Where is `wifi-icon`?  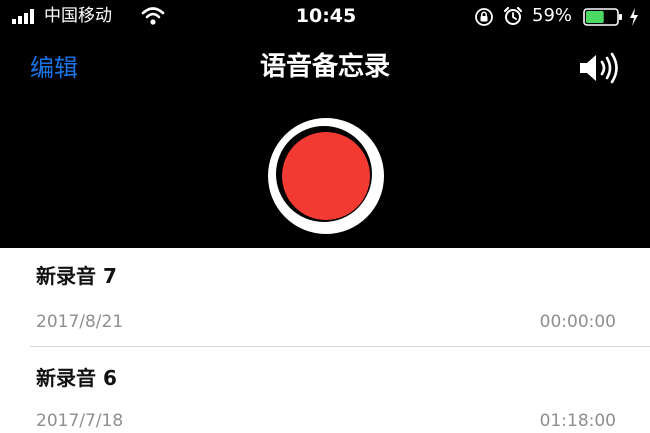 wifi-icon is located at coordinates (153, 16).